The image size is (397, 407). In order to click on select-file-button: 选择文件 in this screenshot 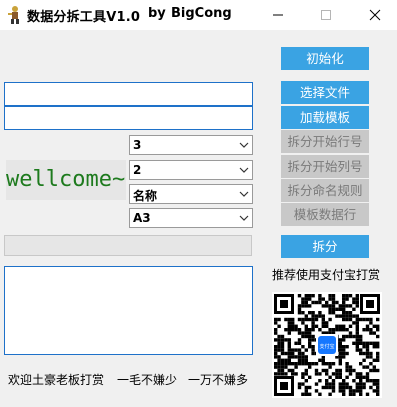, I will do `click(325, 92)`.